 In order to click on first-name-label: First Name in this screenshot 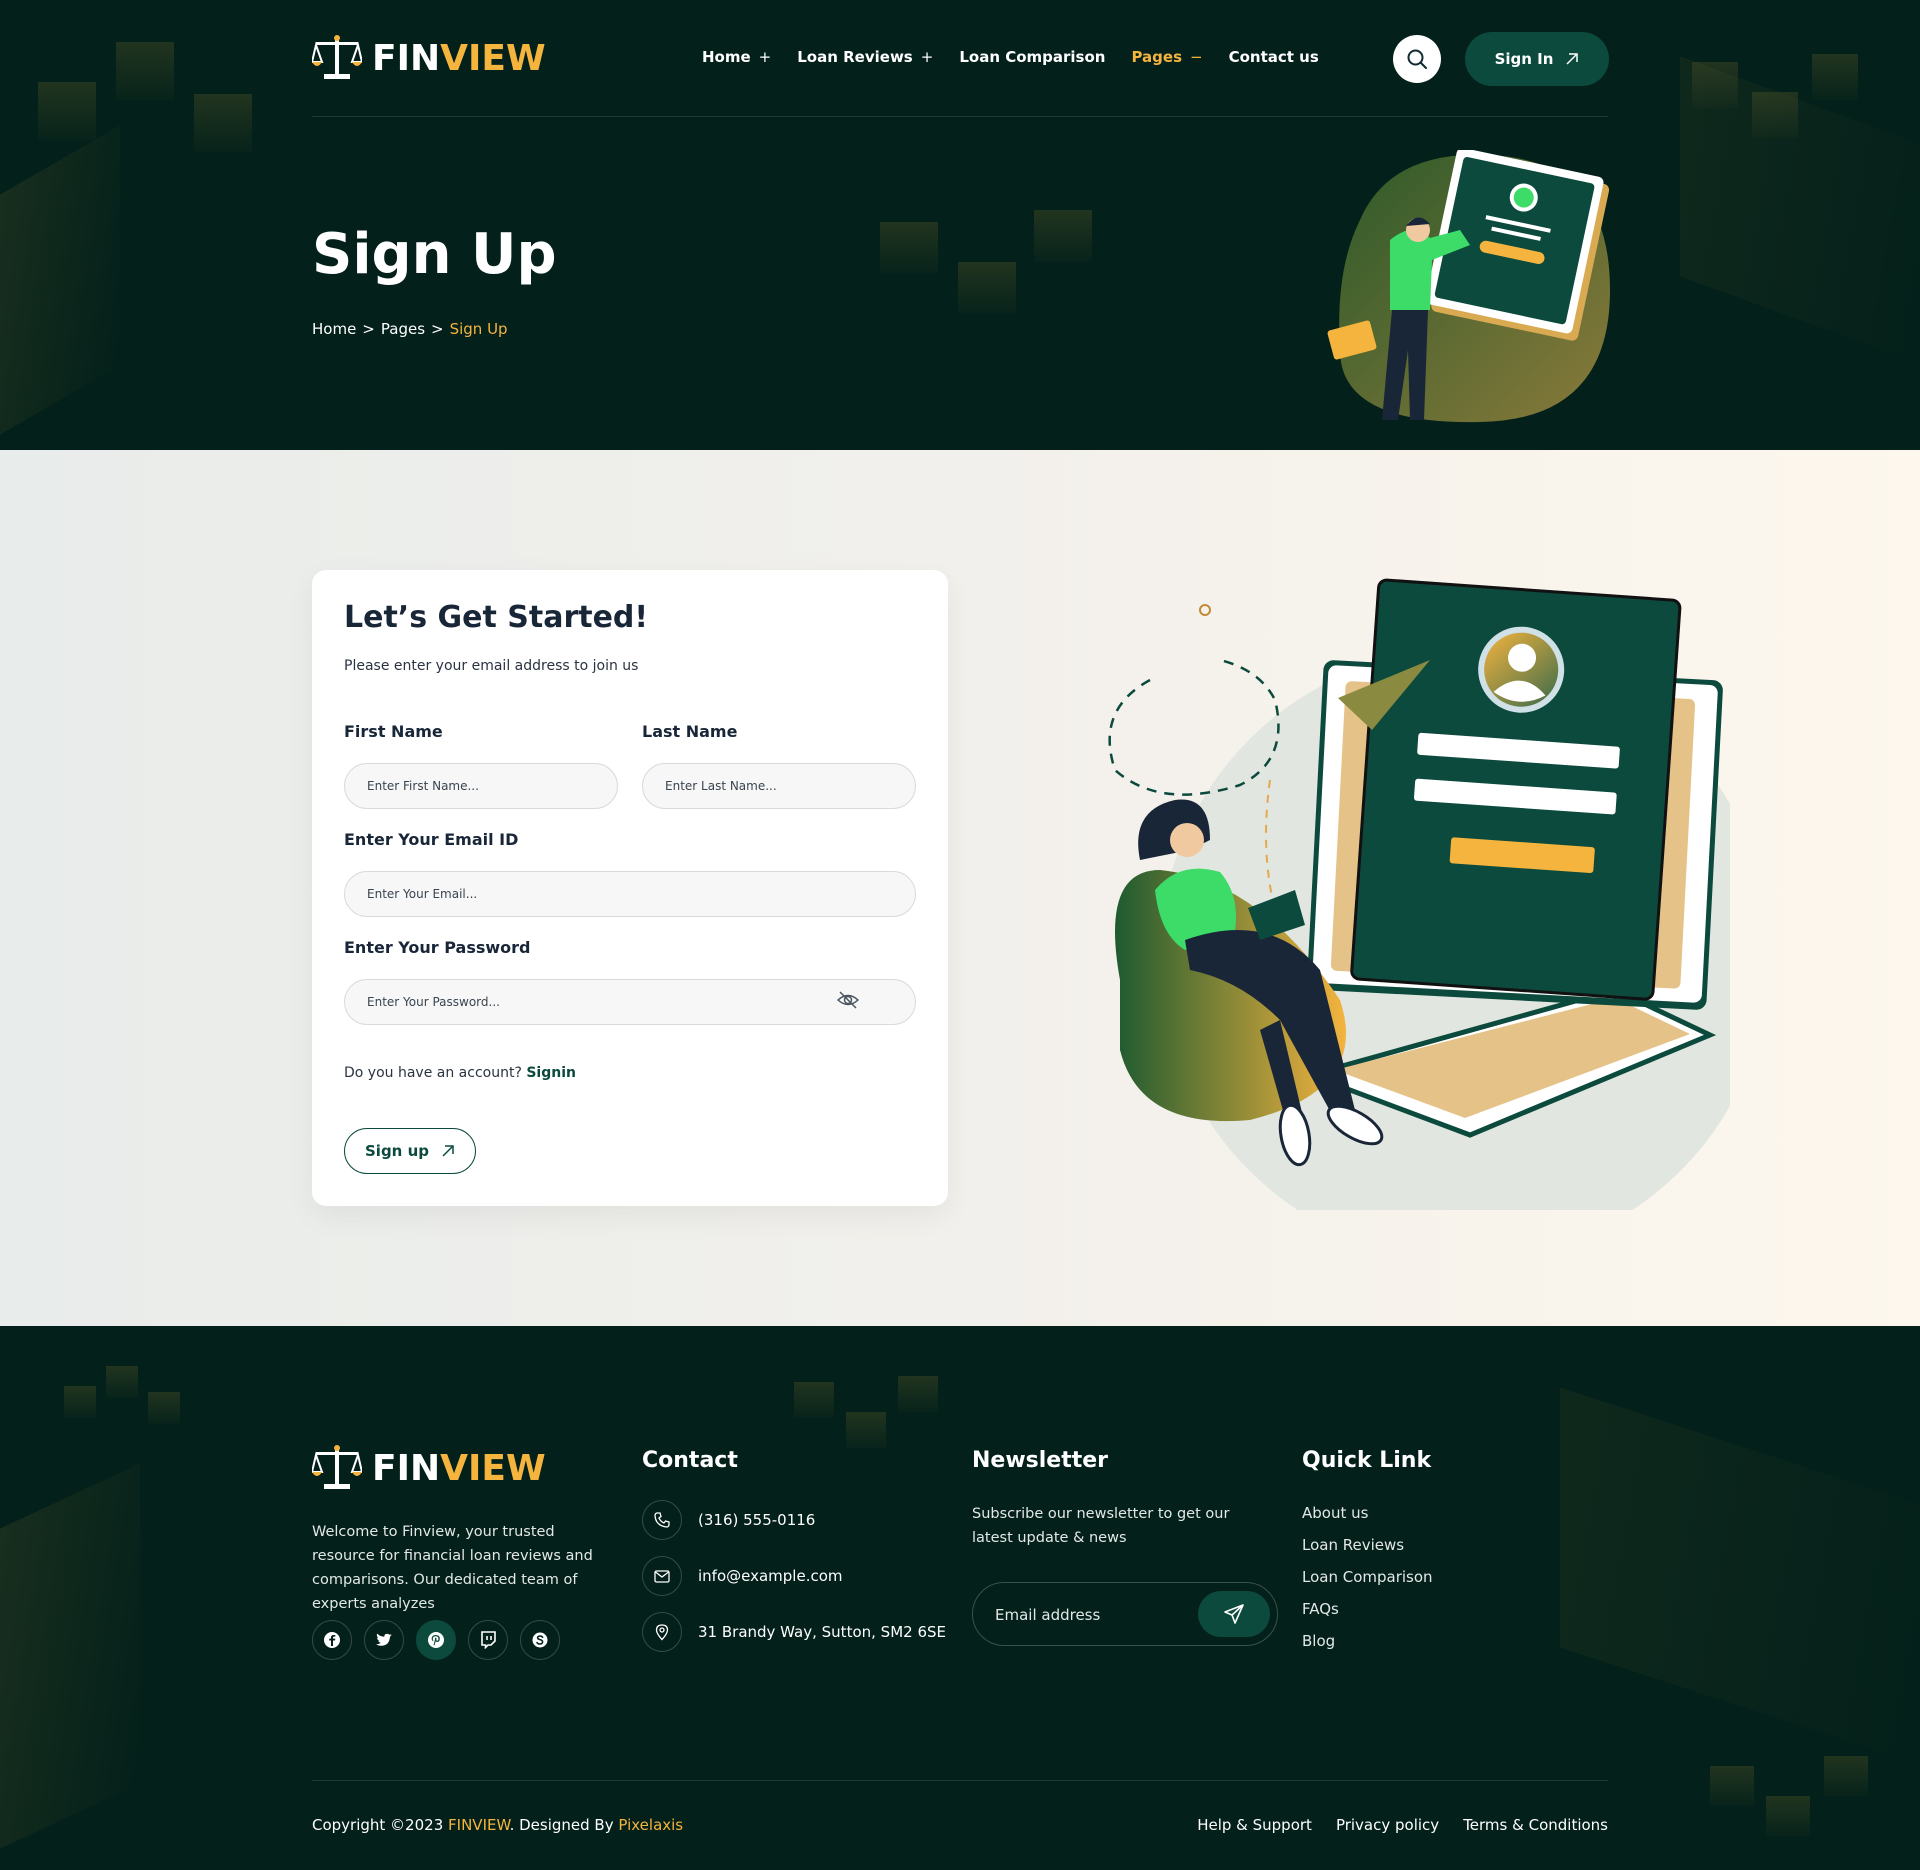, I will do `click(393, 731)`.